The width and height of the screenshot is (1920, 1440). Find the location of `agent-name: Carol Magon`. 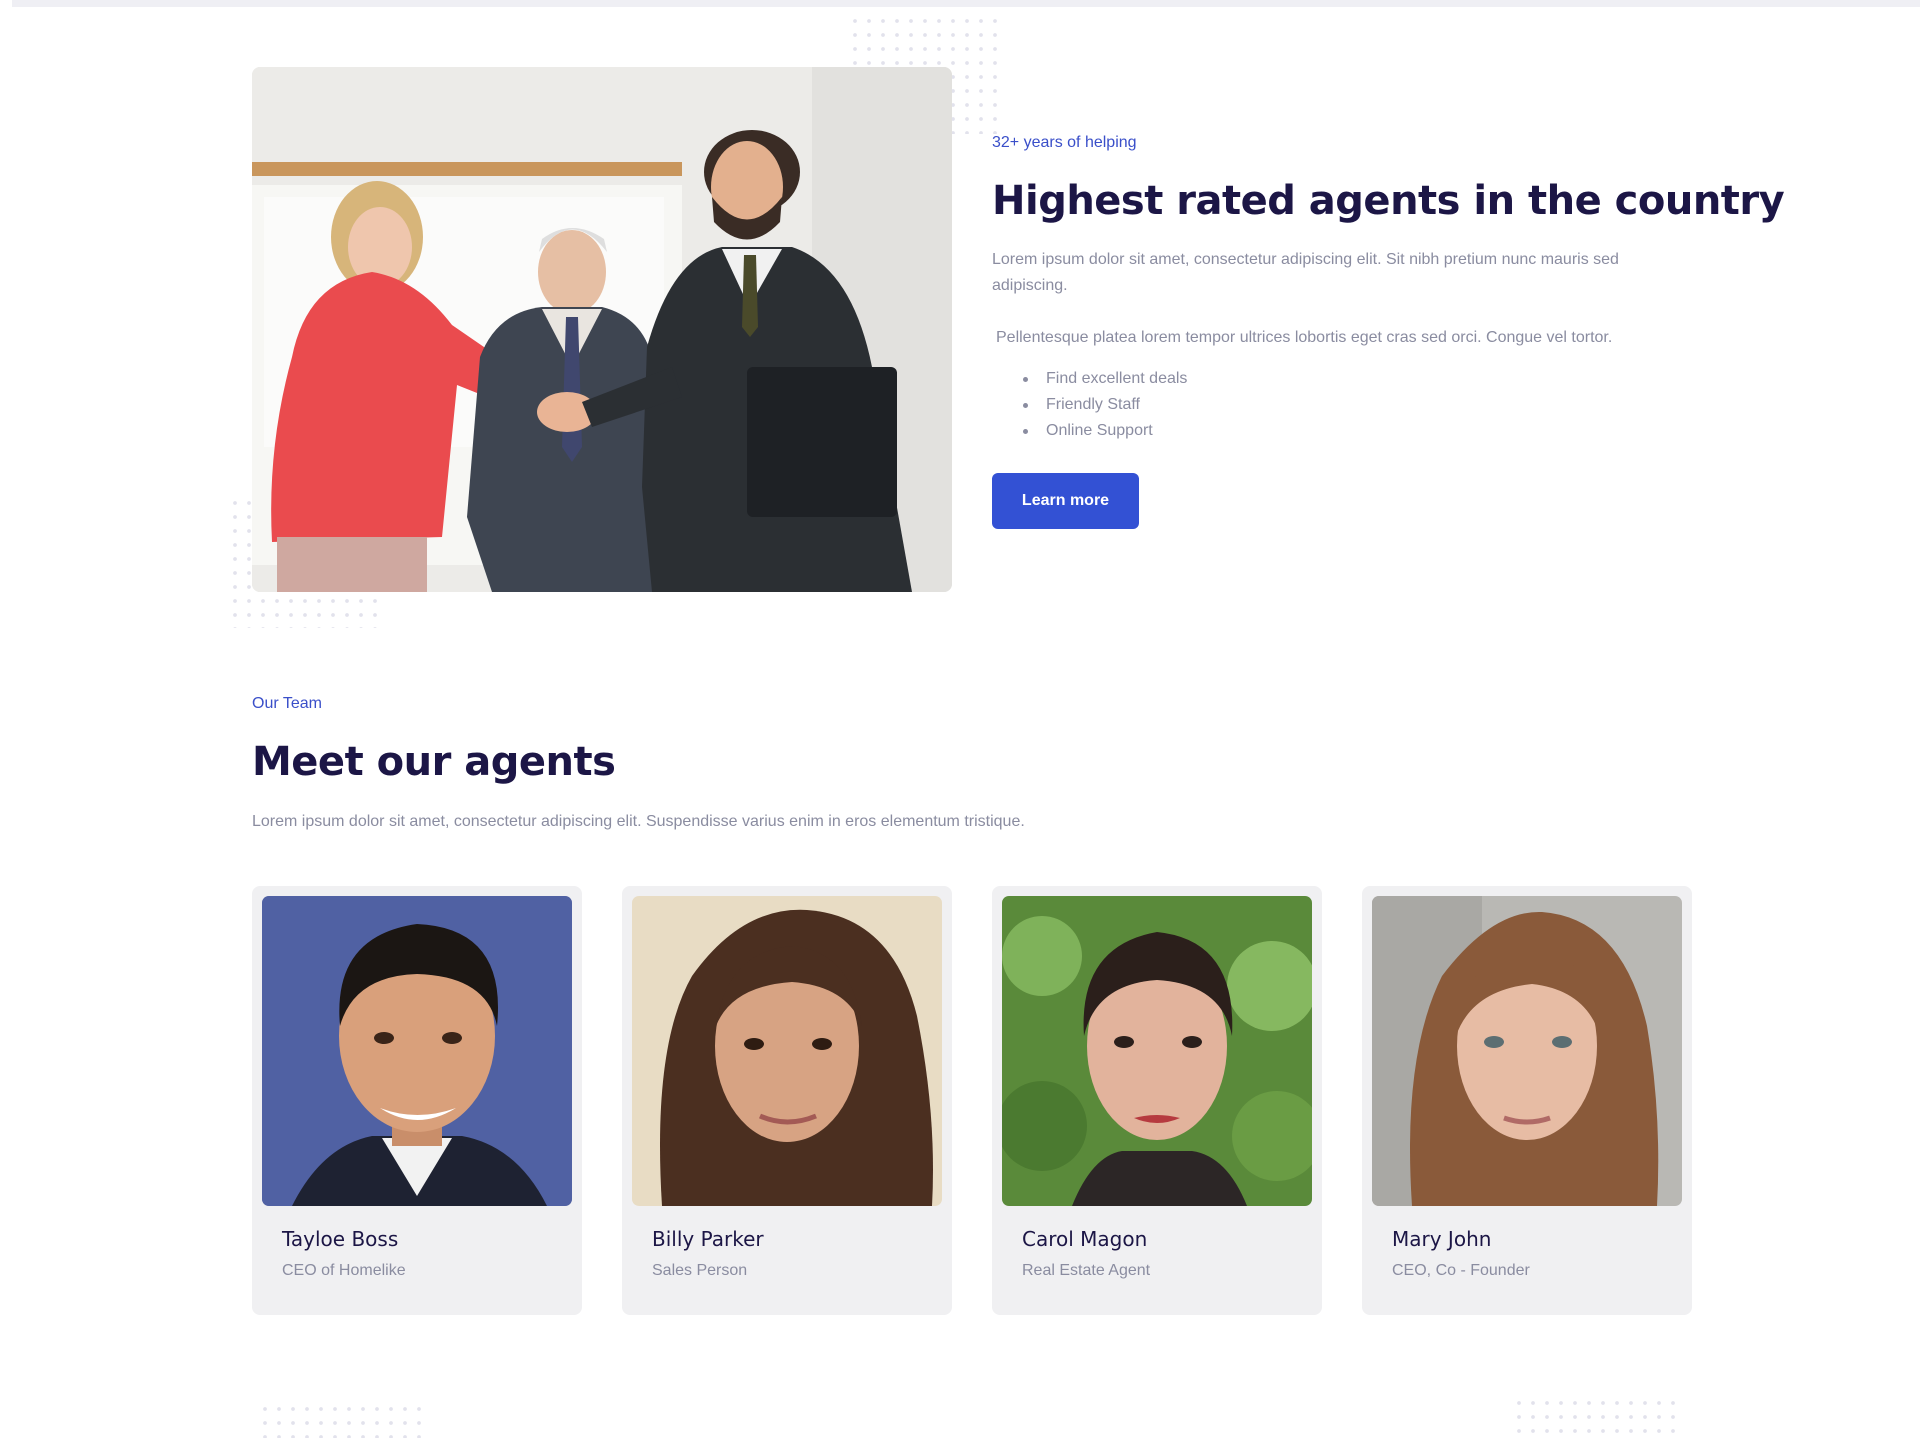

agent-name: Carol Magon is located at coordinates (1085, 1239).